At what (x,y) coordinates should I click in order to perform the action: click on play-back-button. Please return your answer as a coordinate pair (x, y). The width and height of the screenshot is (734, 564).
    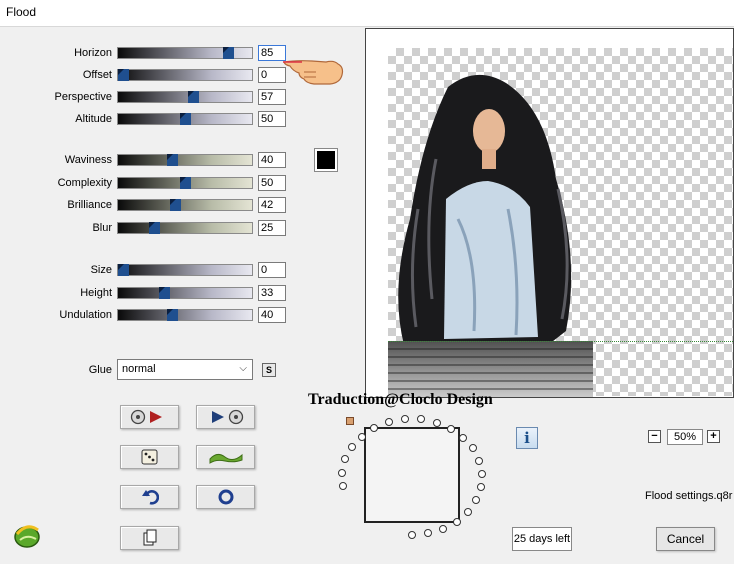
    Looking at the image, I should click on (225, 417).